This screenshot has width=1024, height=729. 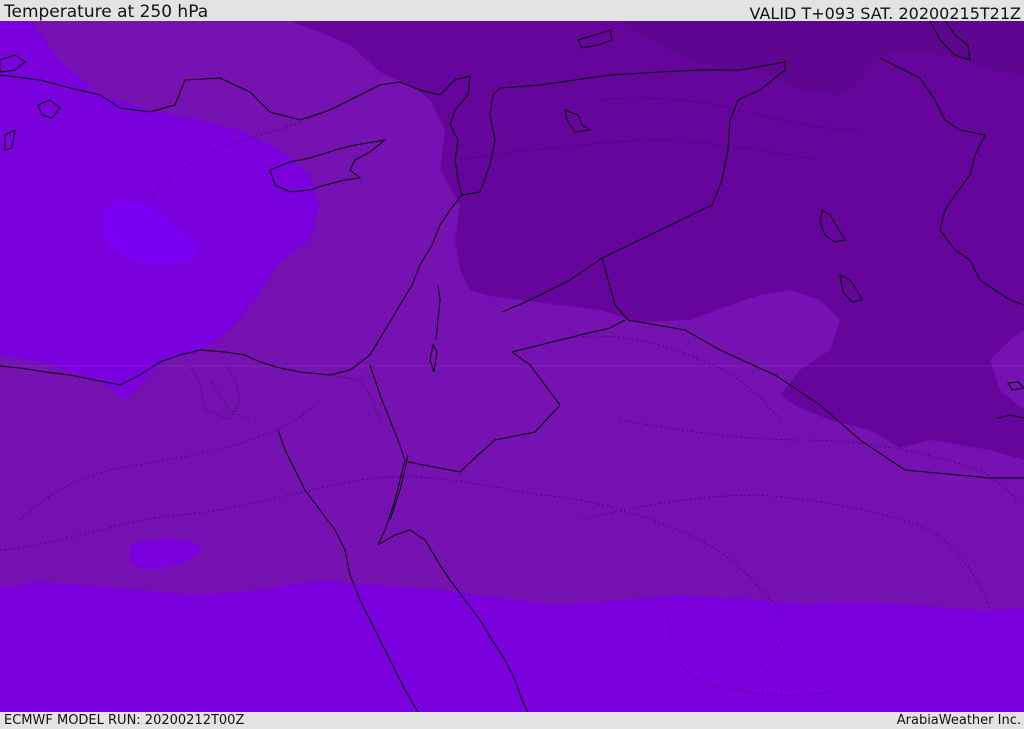 I want to click on valid-time-label: VALID T+093 SAT. 20200215T21Z, so click(x=885, y=13).